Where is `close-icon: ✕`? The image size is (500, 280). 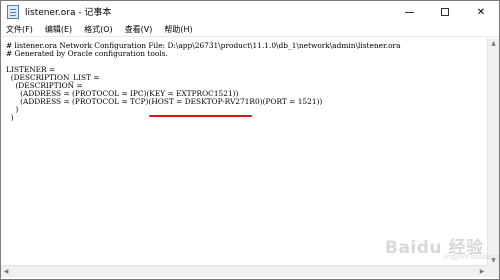 close-icon: ✕ is located at coordinates (481, 12).